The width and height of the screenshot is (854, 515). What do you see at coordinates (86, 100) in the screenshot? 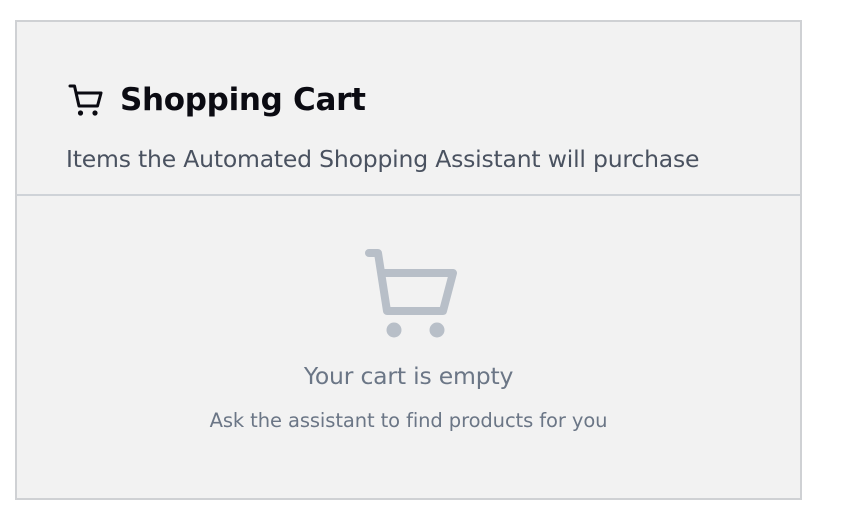
I see `shopping-cart-icon` at bounding box center [86, 100].